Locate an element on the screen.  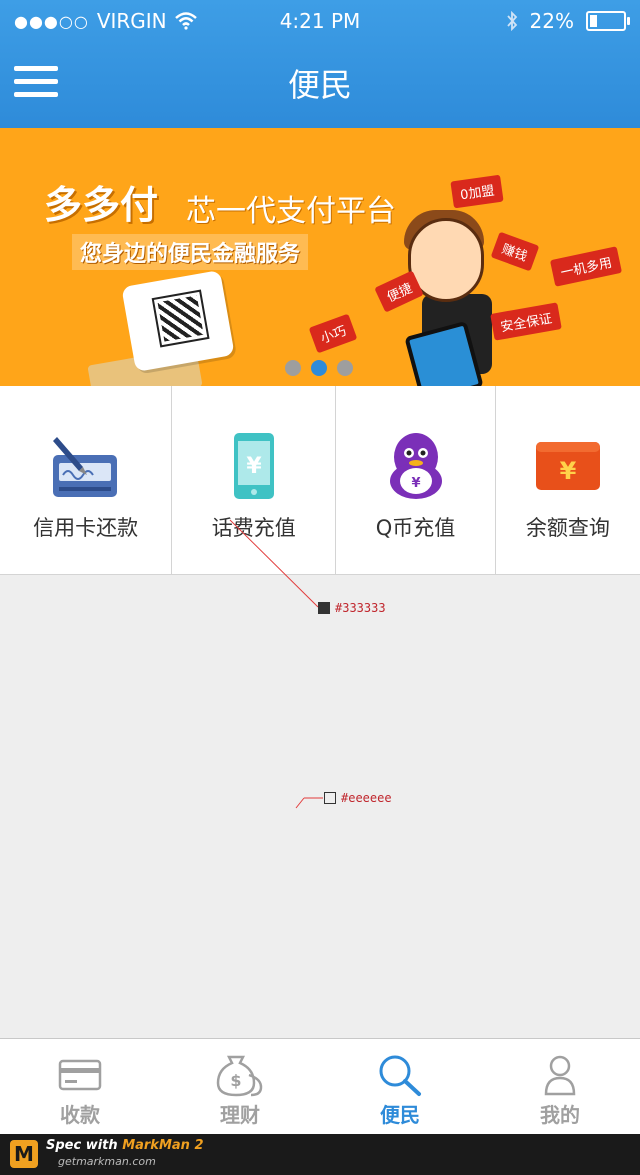
search-icon is located at coordinates (400, 1075).